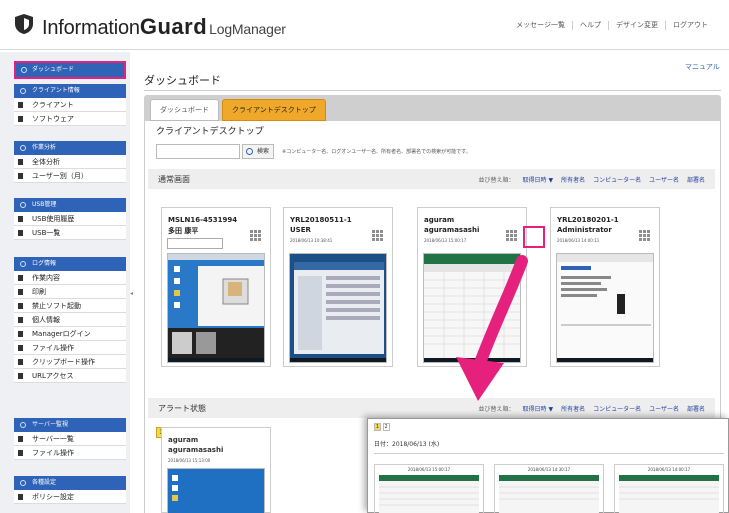 This screenshot has height=513, width=729. I want to click on sidebar-heading-analysis: 作業分析, so click(70, 148).